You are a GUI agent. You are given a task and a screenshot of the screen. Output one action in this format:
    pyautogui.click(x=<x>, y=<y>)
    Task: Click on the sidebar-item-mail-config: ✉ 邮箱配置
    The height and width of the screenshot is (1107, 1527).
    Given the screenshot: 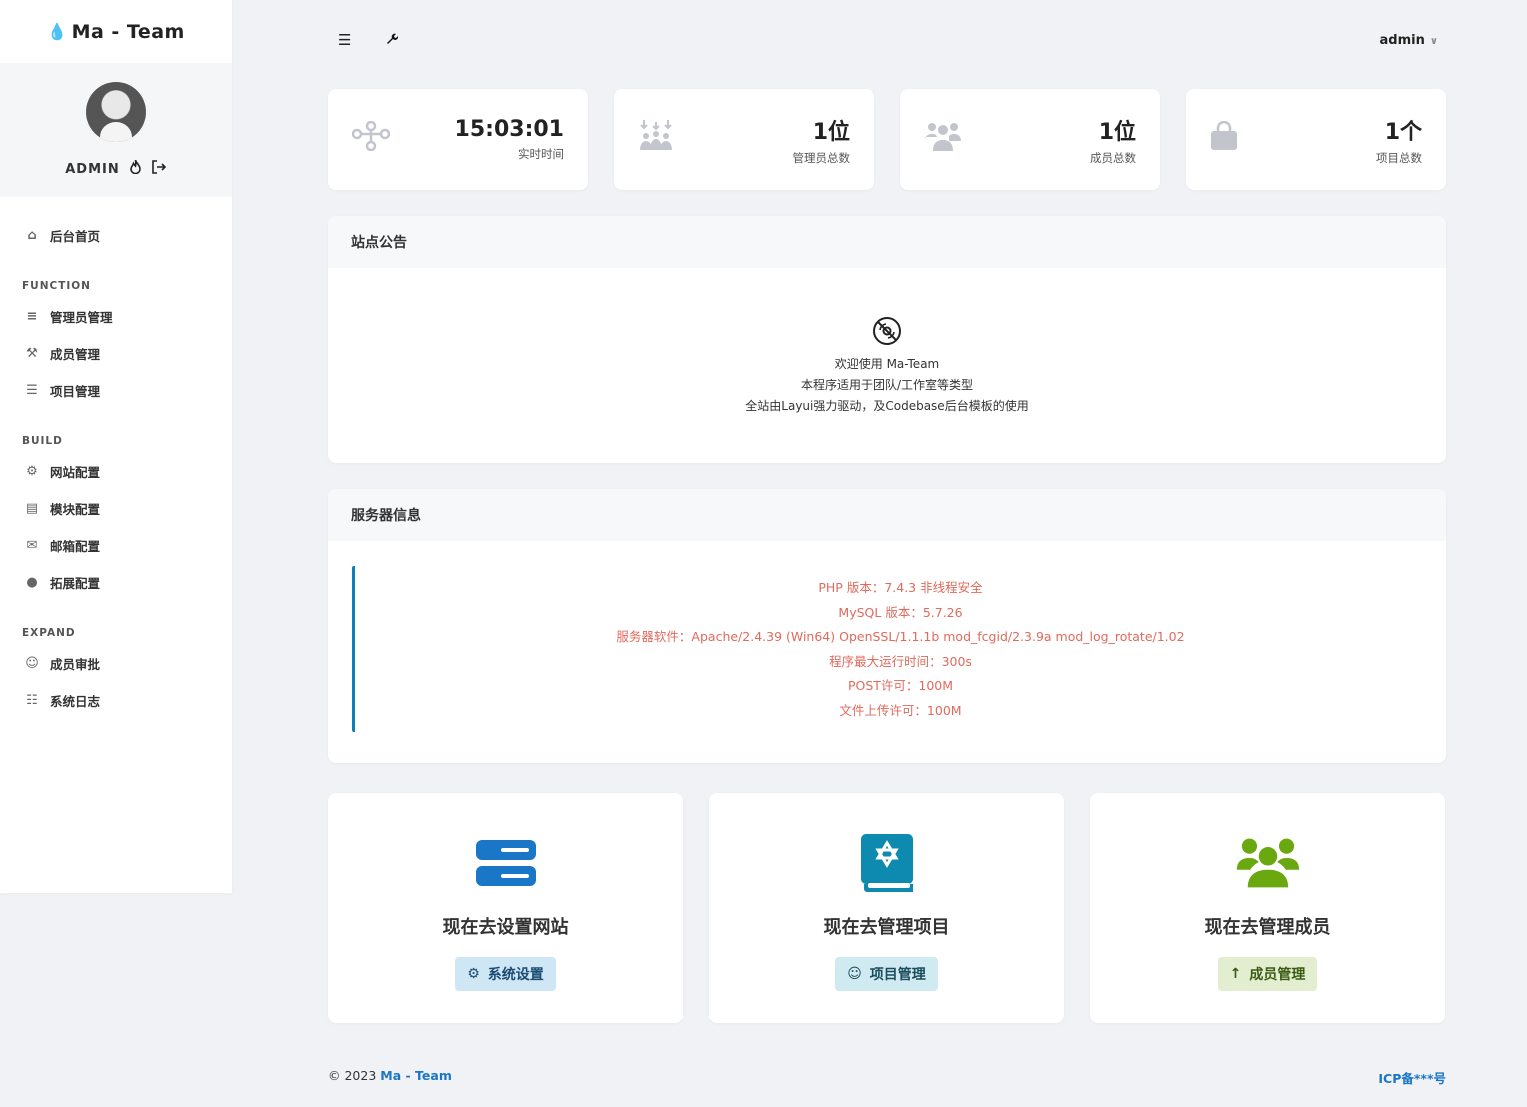 What is the action you would take?
    pyautogui.click(x=116, y=545)
    